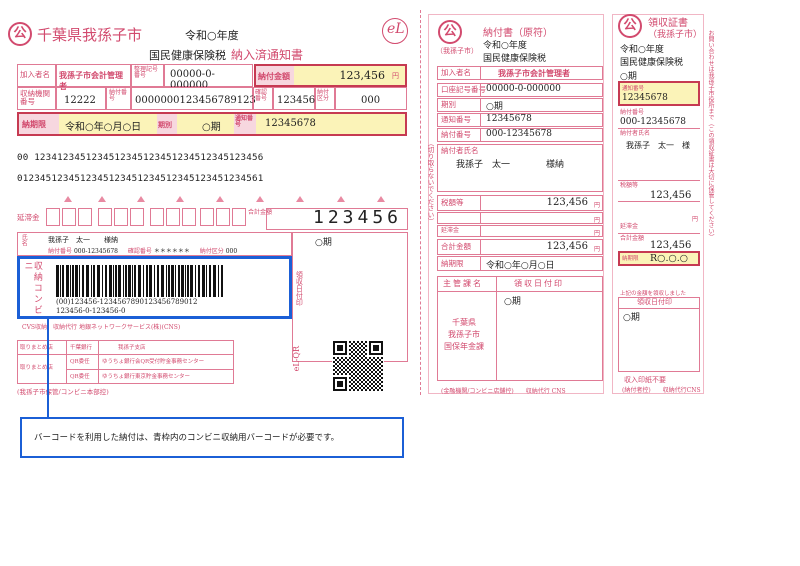  I want to click on kigen-row: 納期限 令和○年○月○日 期別 ○期 通知番号 12345678, so click(212, 124).